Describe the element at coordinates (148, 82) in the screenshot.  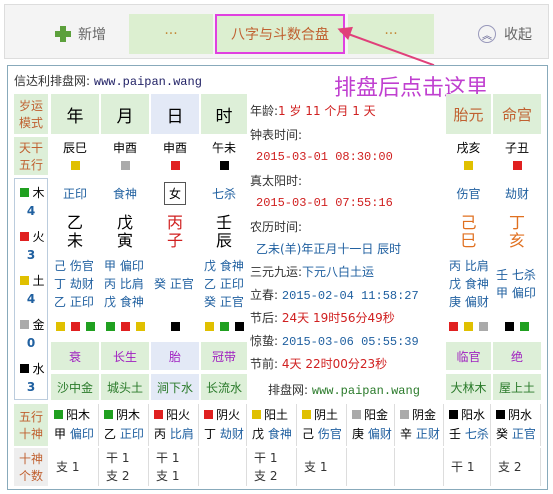
I see `site-url: www.paipan.wang` at that location.